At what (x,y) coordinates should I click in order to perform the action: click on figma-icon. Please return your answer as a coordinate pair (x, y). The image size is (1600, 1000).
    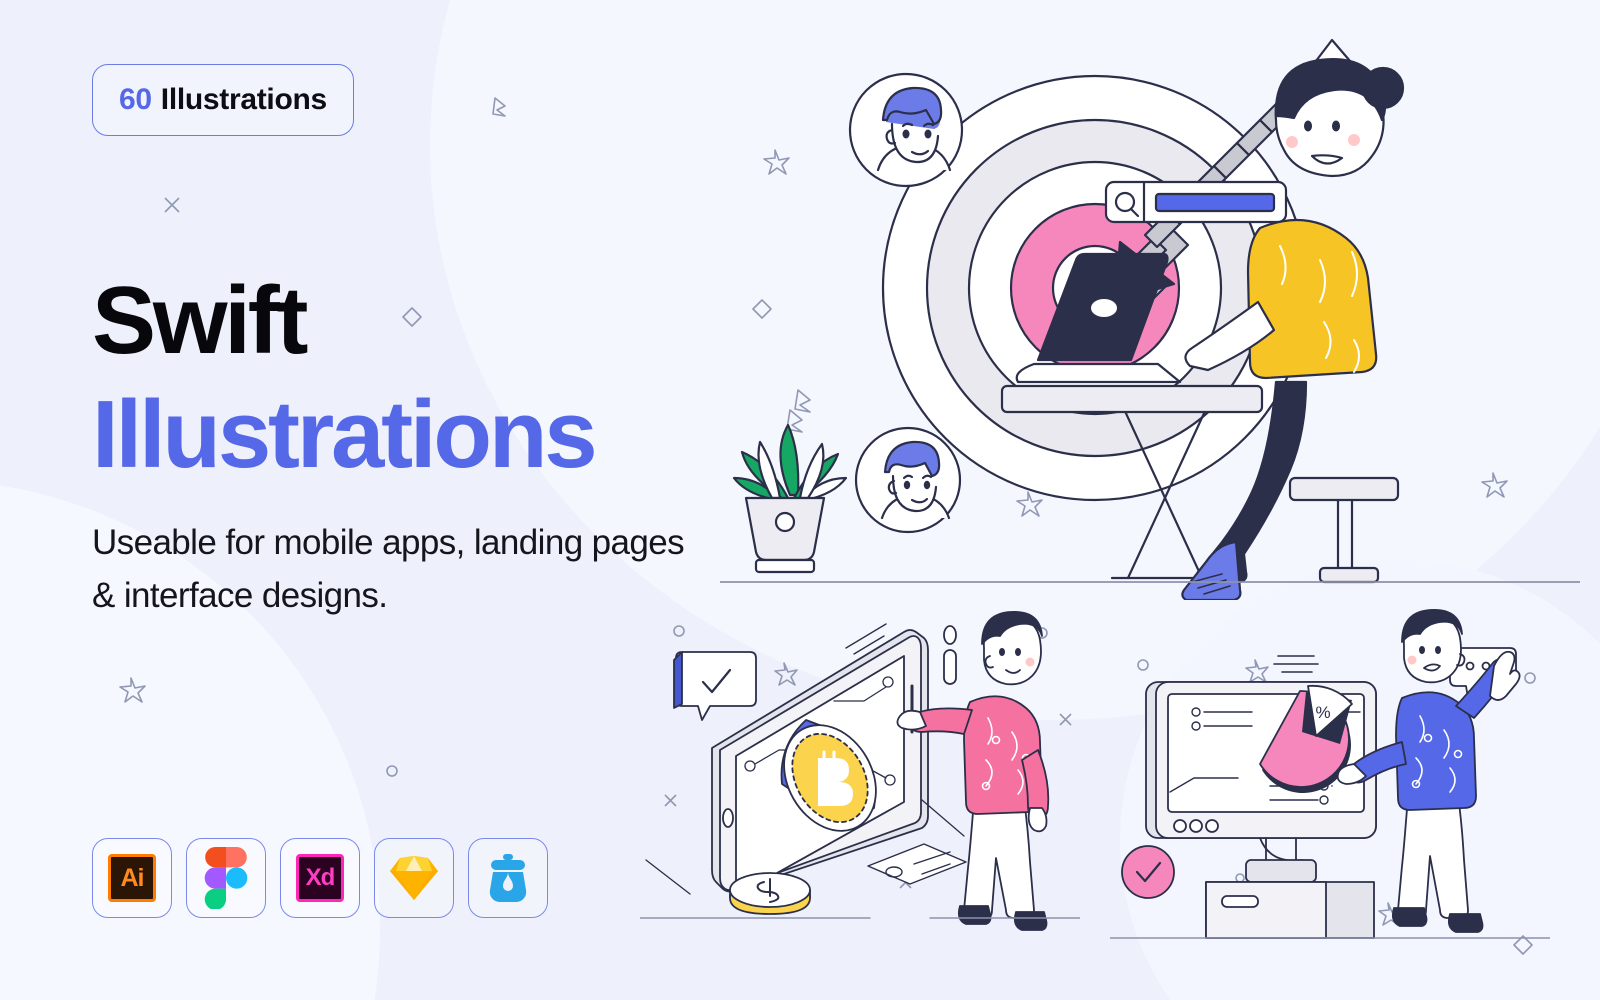
    Looking at the image, I should click on (226, 878).